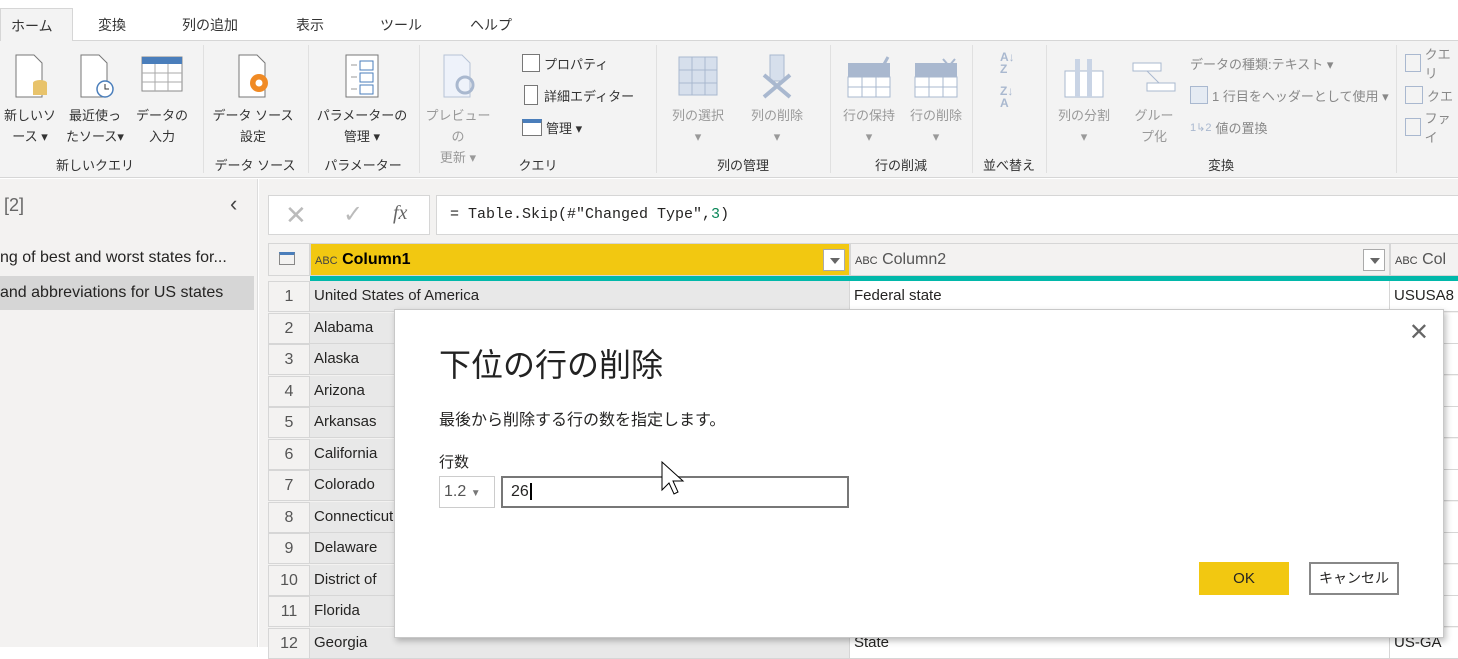 The image size is (1458, 659). I want to click on use-first-row-as-headers-button: 1 行目をヘッダーとして使用 ▾, so click(1289, 95).